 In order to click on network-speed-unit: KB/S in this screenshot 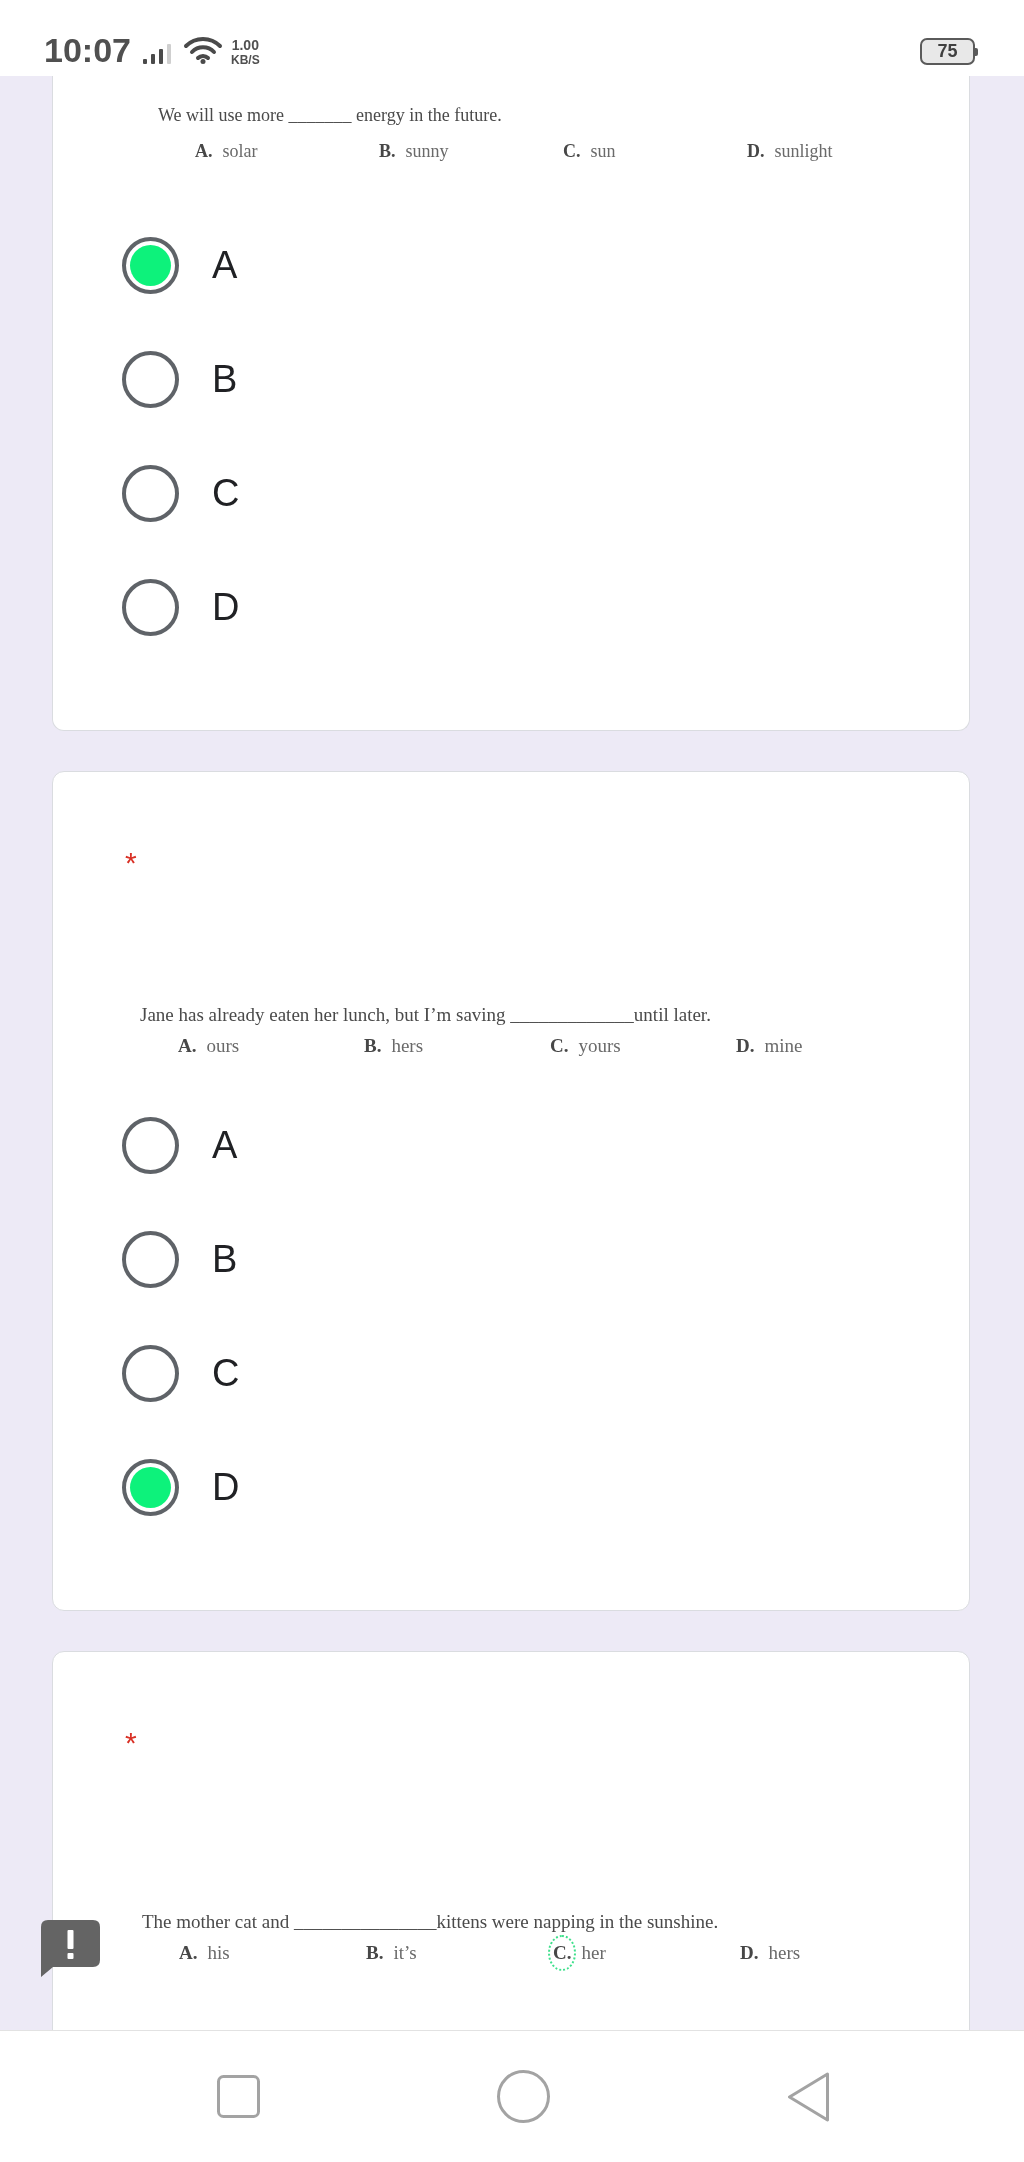, I will do `click(245, 60)`.